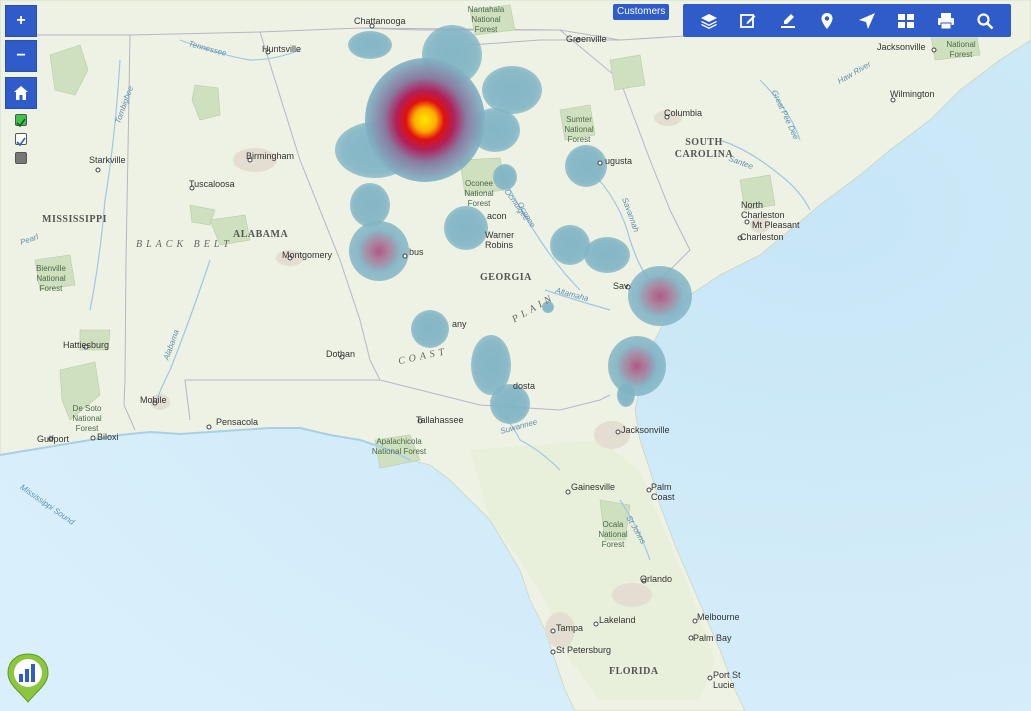 The height and width of the screenshot is (711, 1031). What do you see at coordinates (762, 237) in the screenshot?
I see `city-label-charleston: Charleston` at bounding box center [762, 237].